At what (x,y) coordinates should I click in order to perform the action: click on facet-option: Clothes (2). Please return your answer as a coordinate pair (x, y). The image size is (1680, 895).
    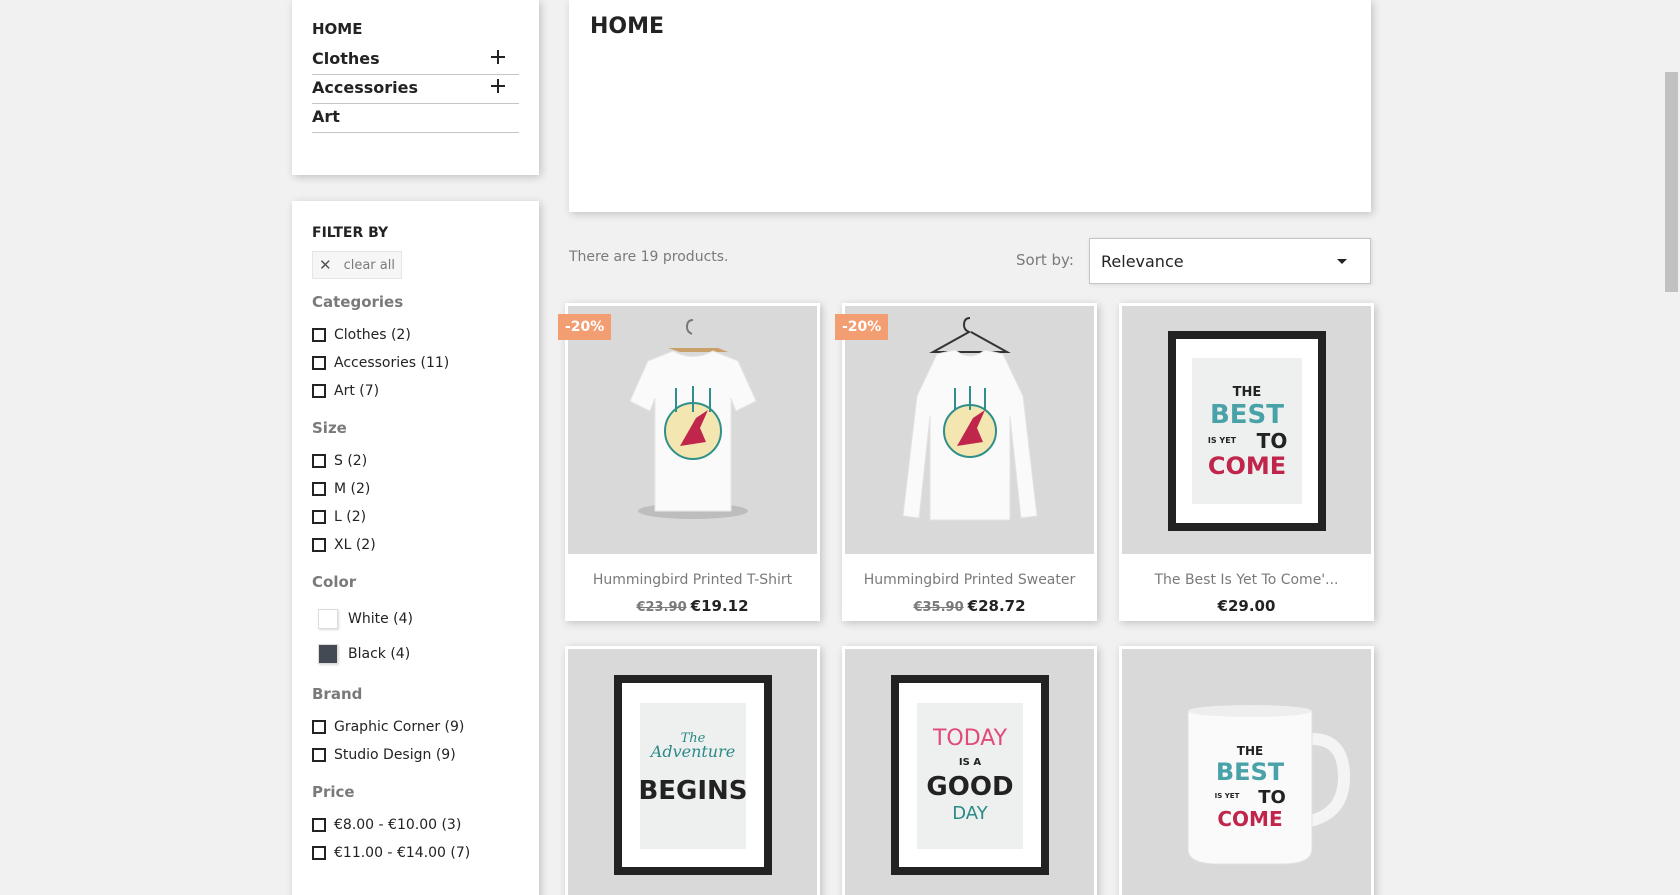
    Looking at the image, I should click on (415, 335).